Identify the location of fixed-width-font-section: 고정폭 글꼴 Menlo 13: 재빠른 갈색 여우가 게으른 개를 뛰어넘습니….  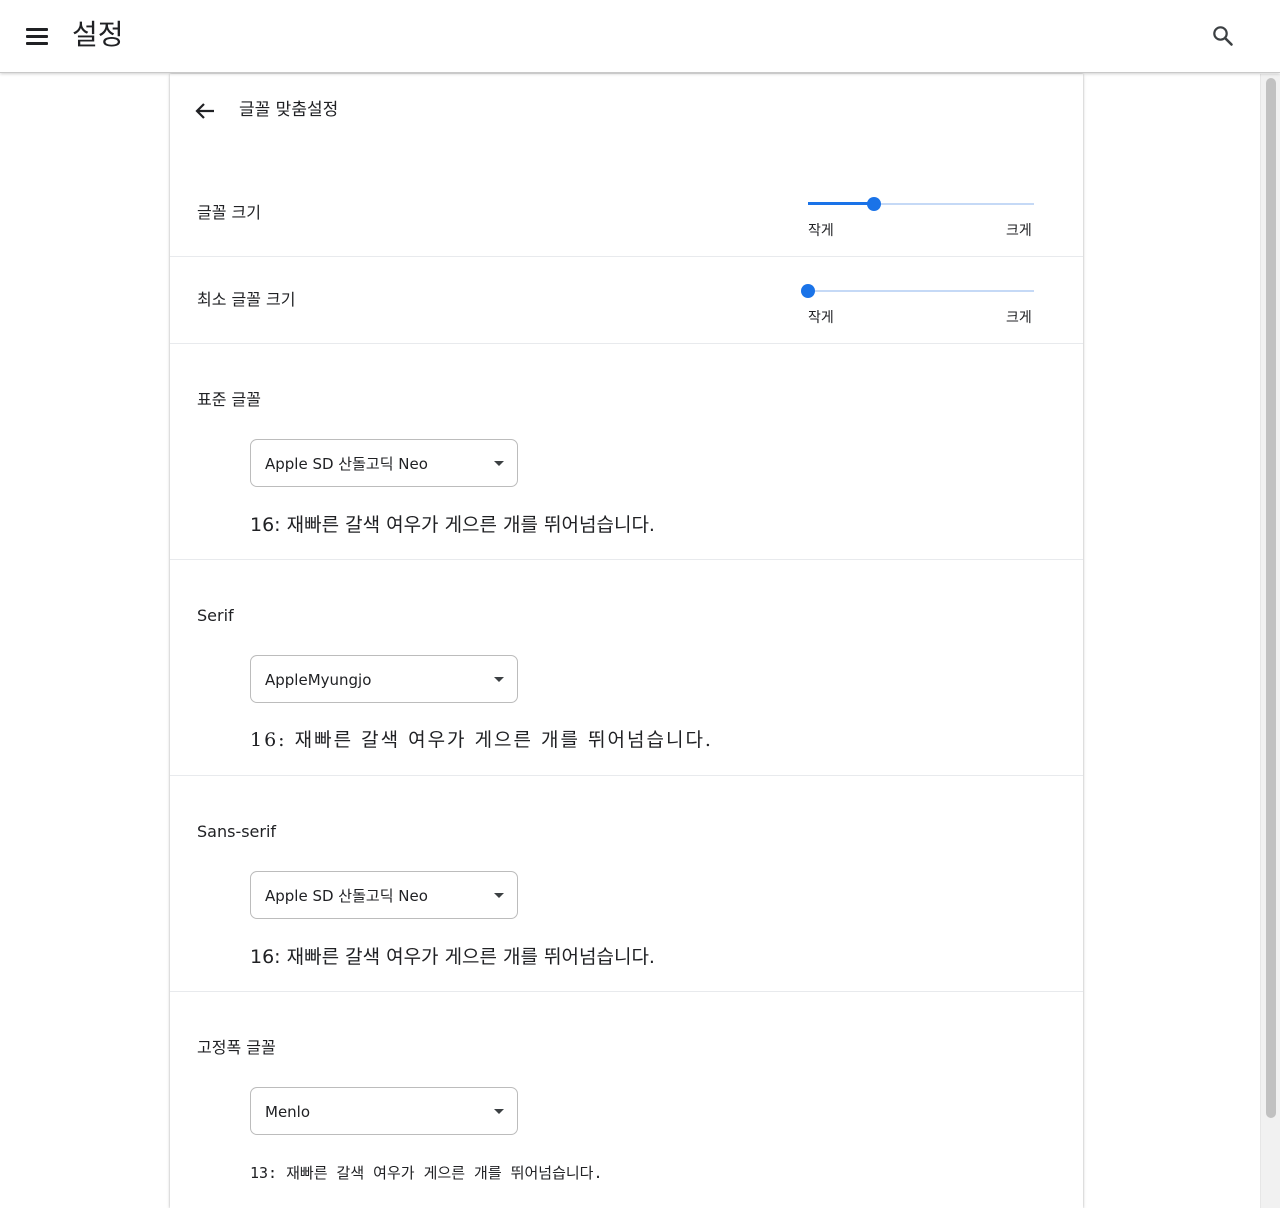
(626, 1100).